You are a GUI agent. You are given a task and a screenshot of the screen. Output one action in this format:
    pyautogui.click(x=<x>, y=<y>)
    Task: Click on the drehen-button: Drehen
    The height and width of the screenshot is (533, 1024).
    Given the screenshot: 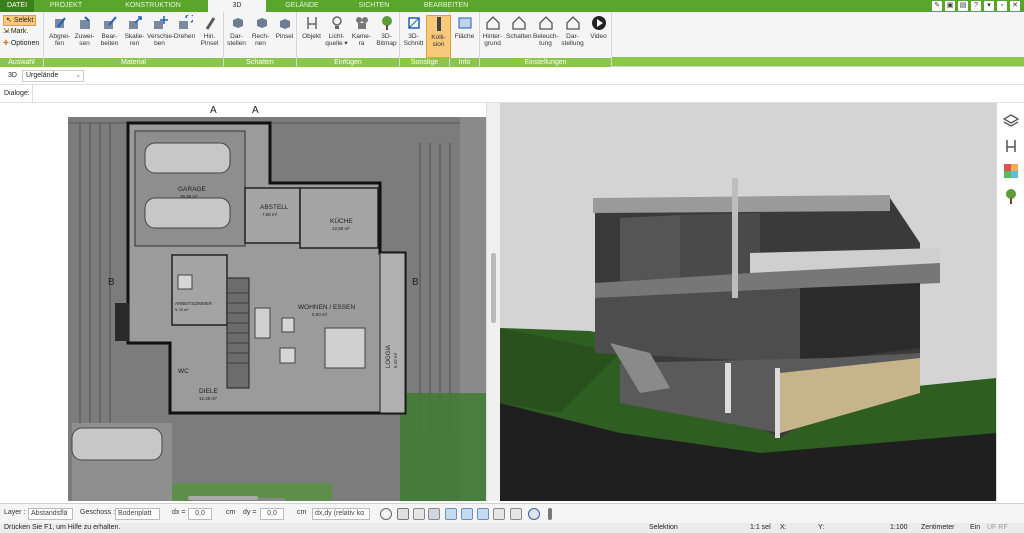 What is the action you would take?
    pyautogui.click(x=184, y=27)
    